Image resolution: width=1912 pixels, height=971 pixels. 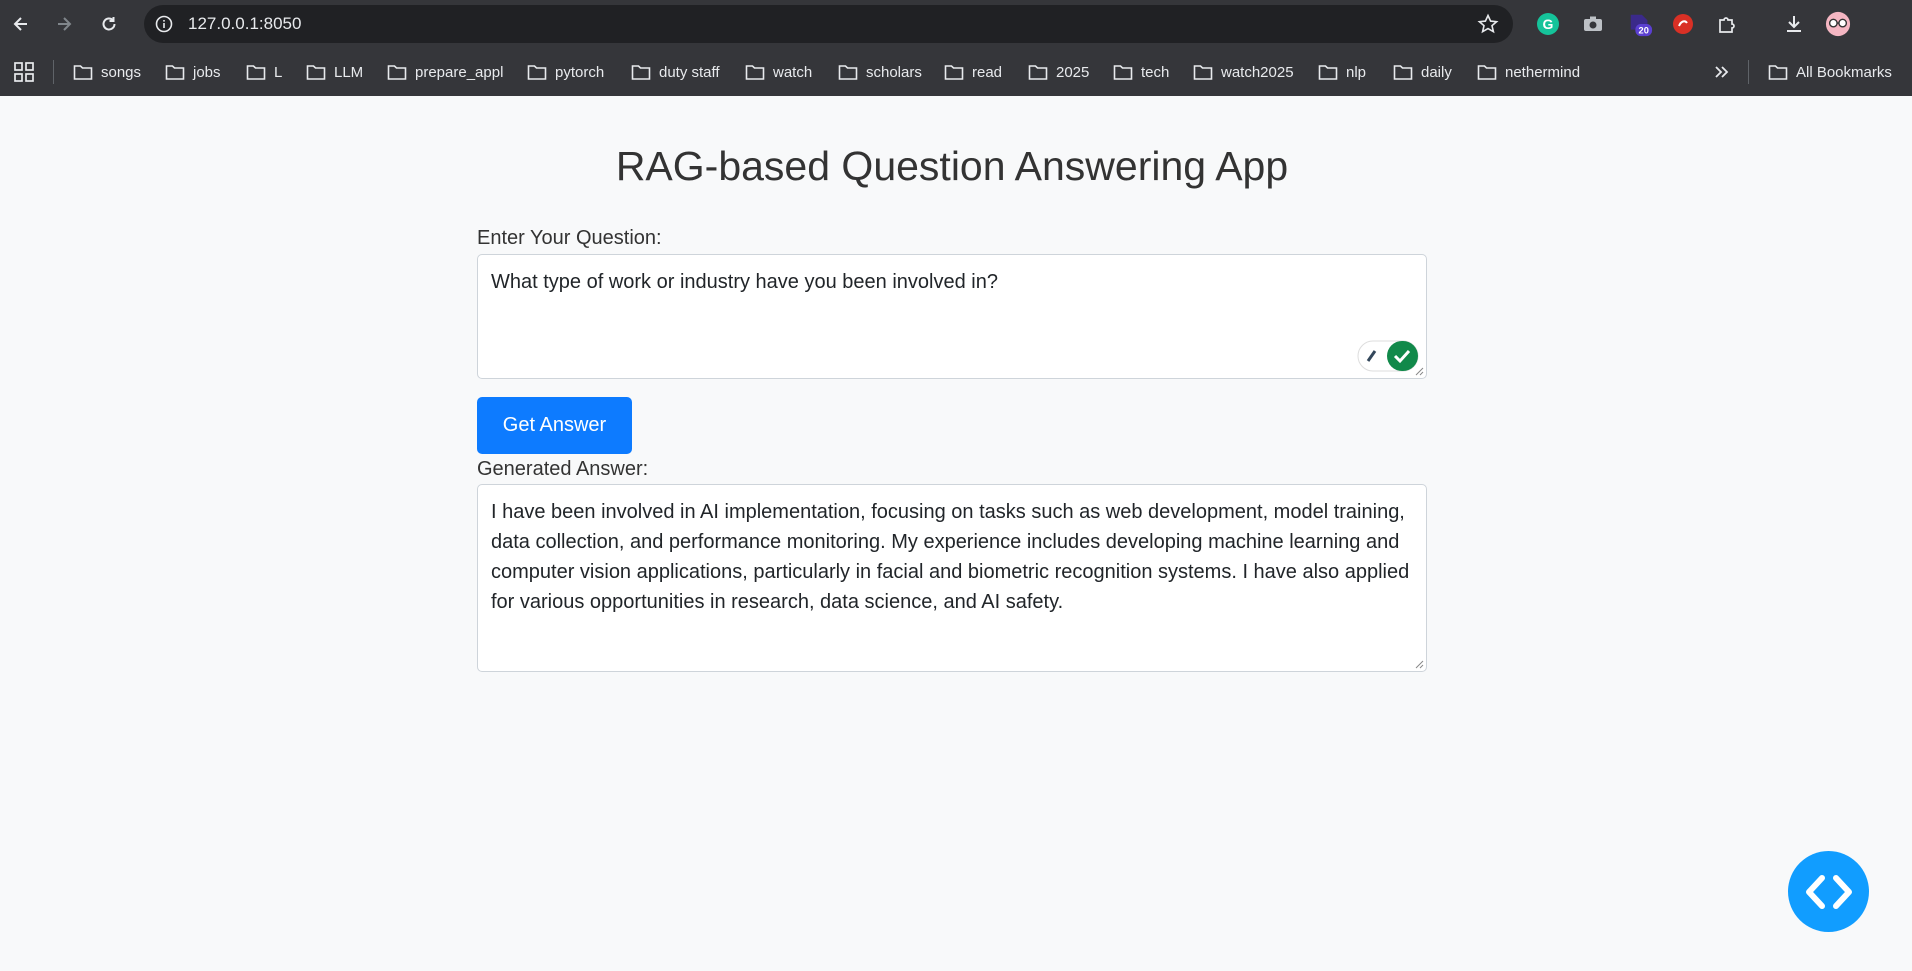 I want to click on bookmark-label: jobs, so click(x=207, y=72).